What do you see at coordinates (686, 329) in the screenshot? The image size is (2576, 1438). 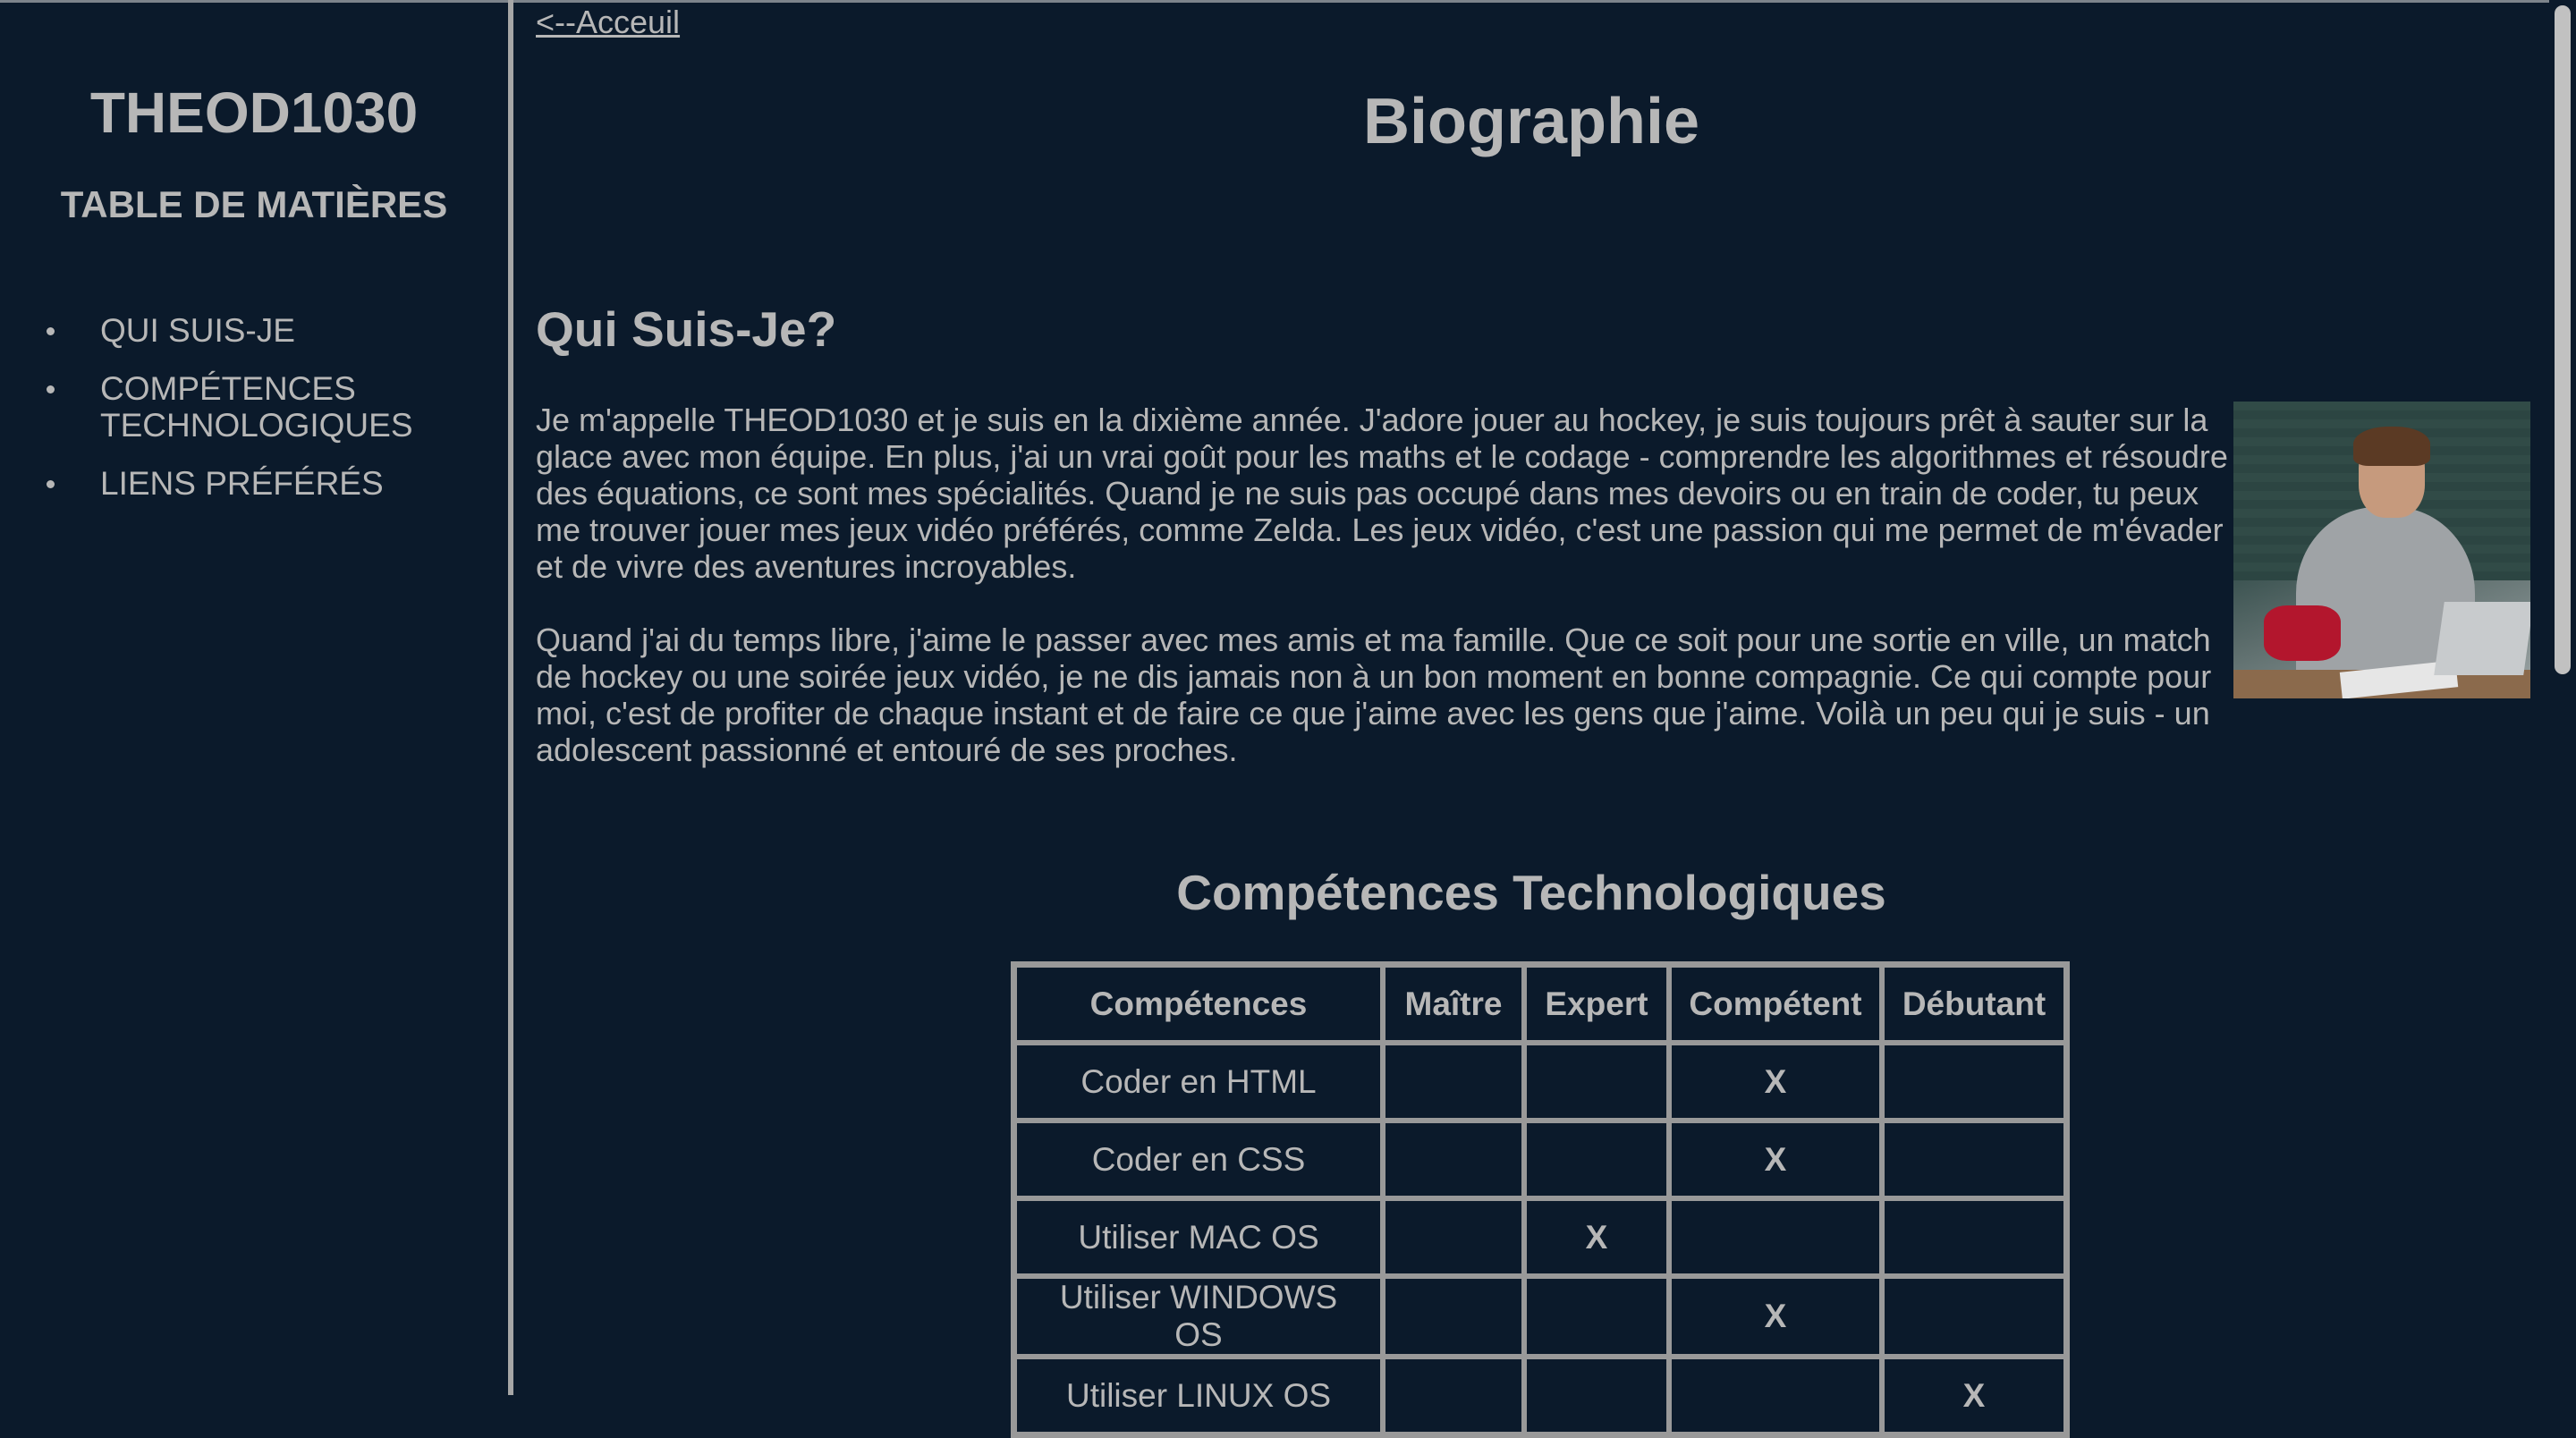 I see `section-title-qui-suis-je: Qui Suis-Je?` at bounding box center [686, 329].